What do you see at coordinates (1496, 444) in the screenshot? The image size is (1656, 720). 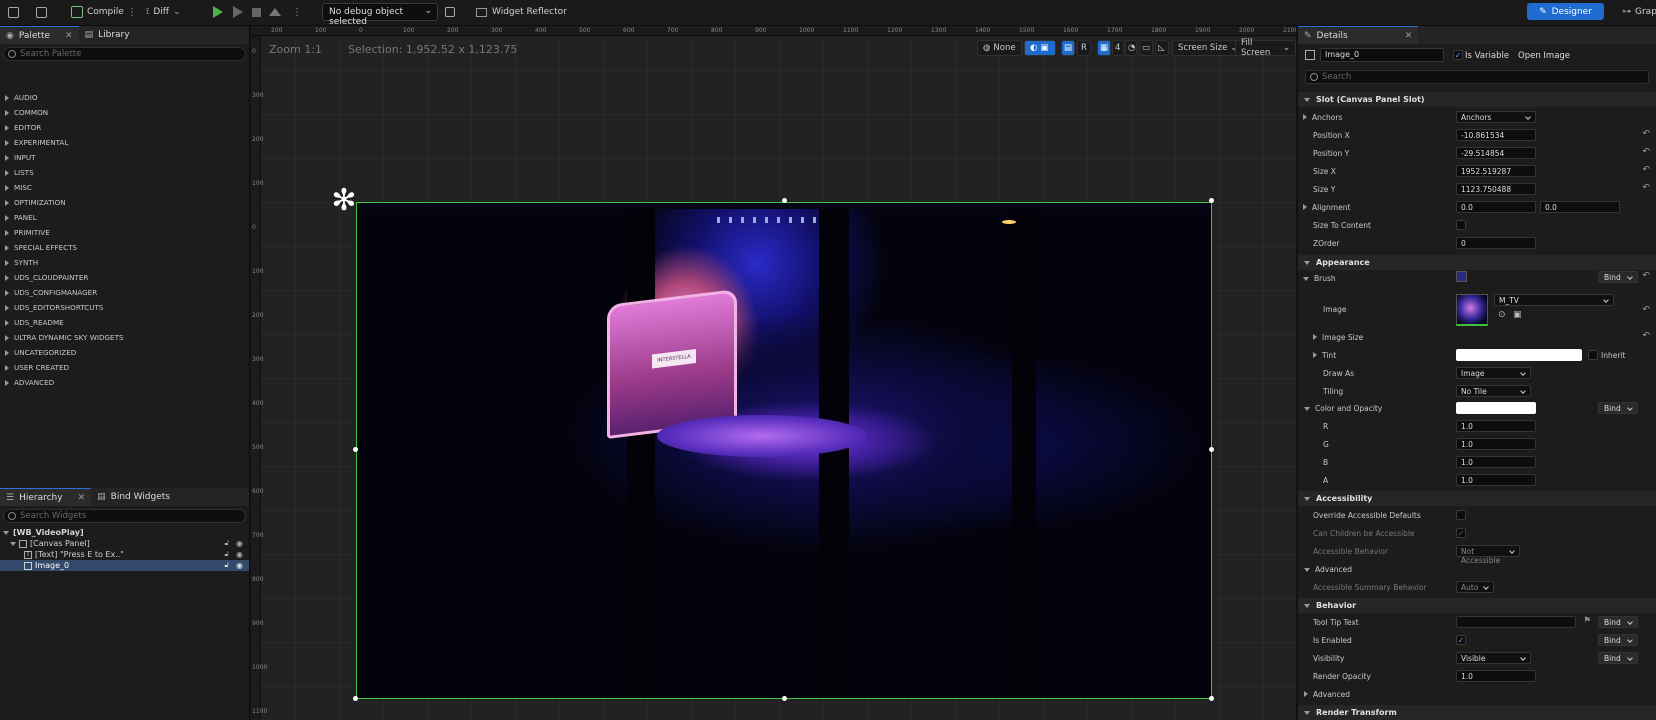 I see `g-field: 1.0` at bounding box center [1496, 444].